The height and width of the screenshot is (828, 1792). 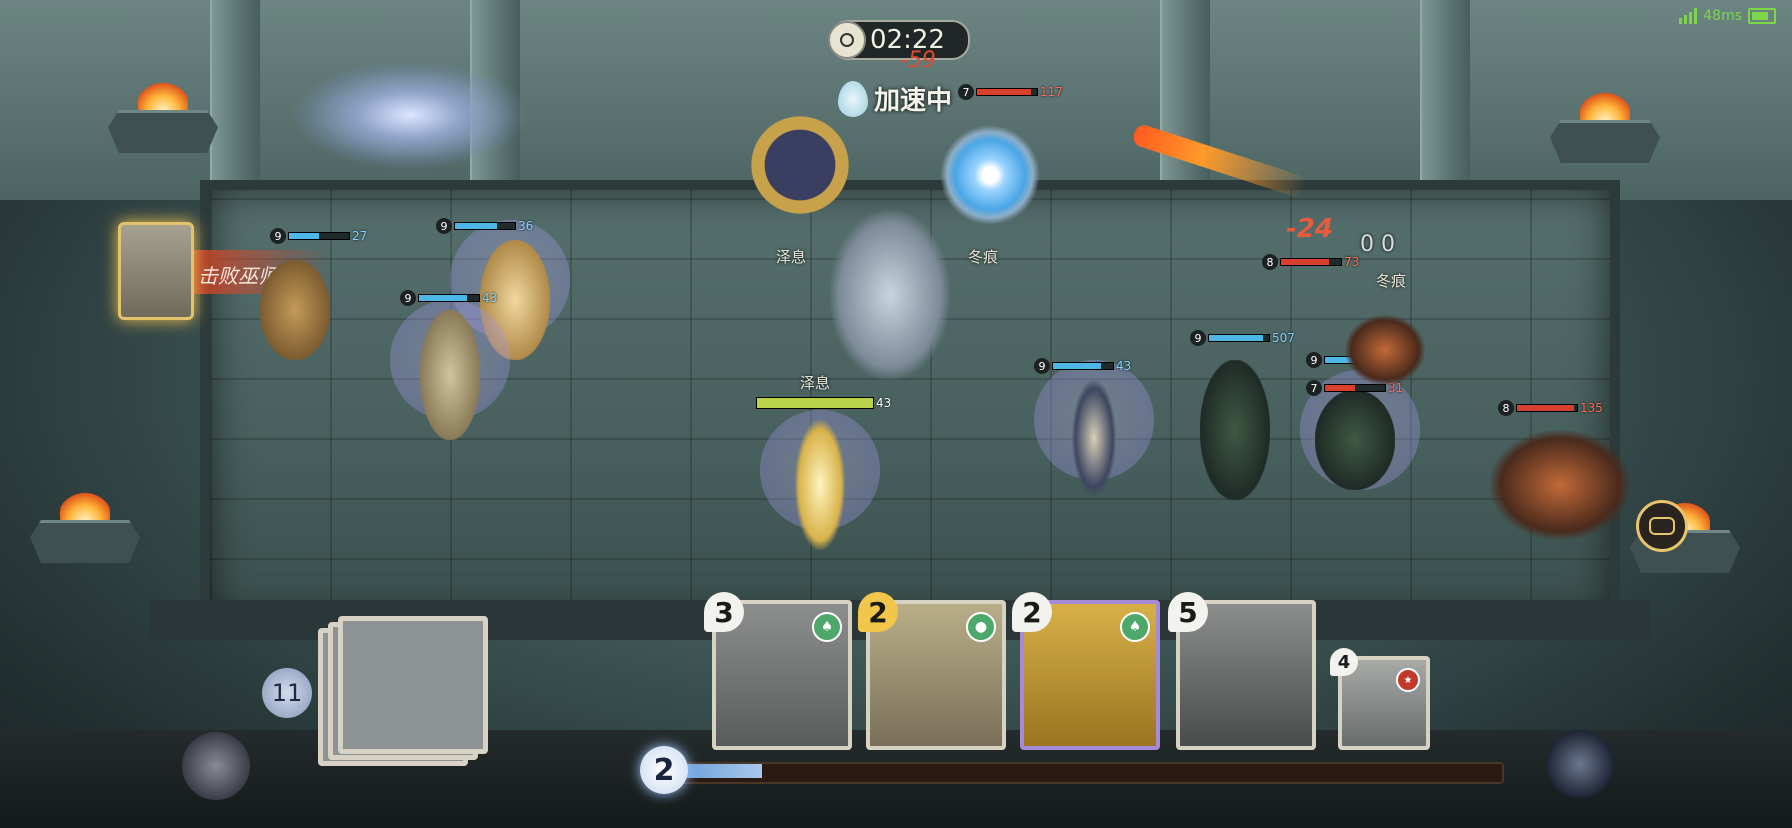 What do you see at coordinates (295, 305) in the screenshot?
I see `creature-unit` at bounding box center [295, 305].